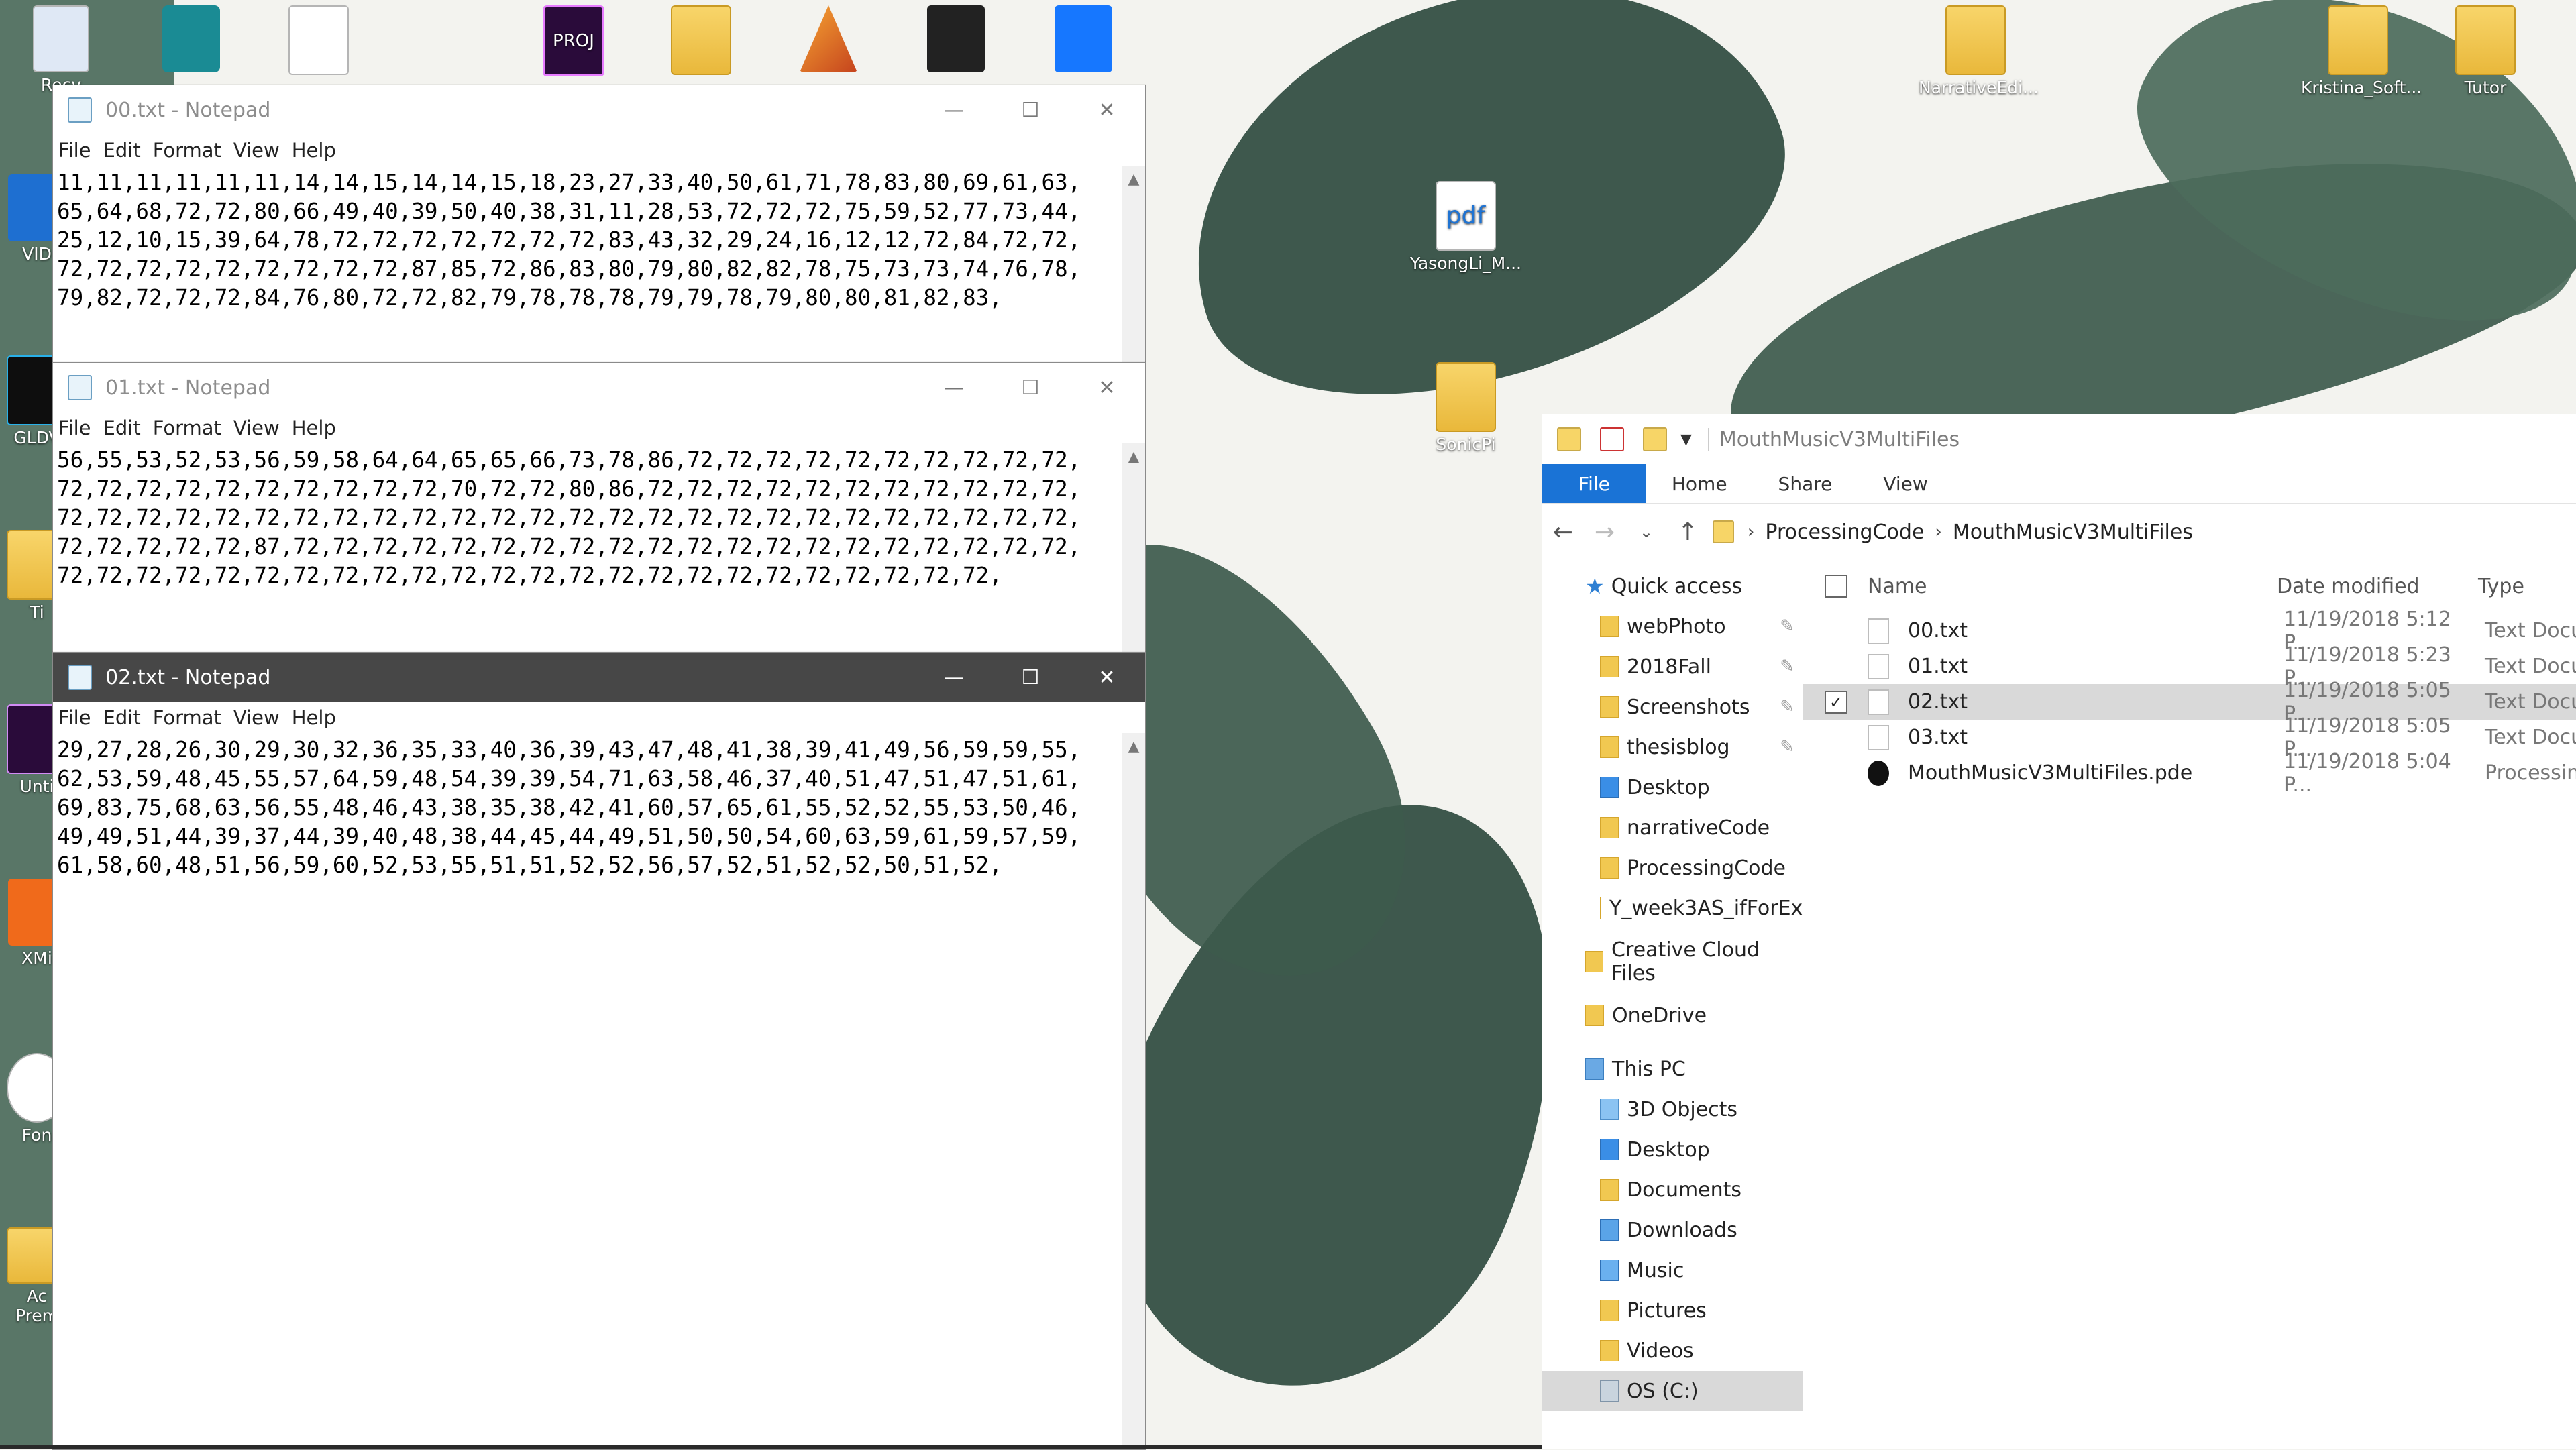  I want to click on tab-share: Share, so click(1805, 483).